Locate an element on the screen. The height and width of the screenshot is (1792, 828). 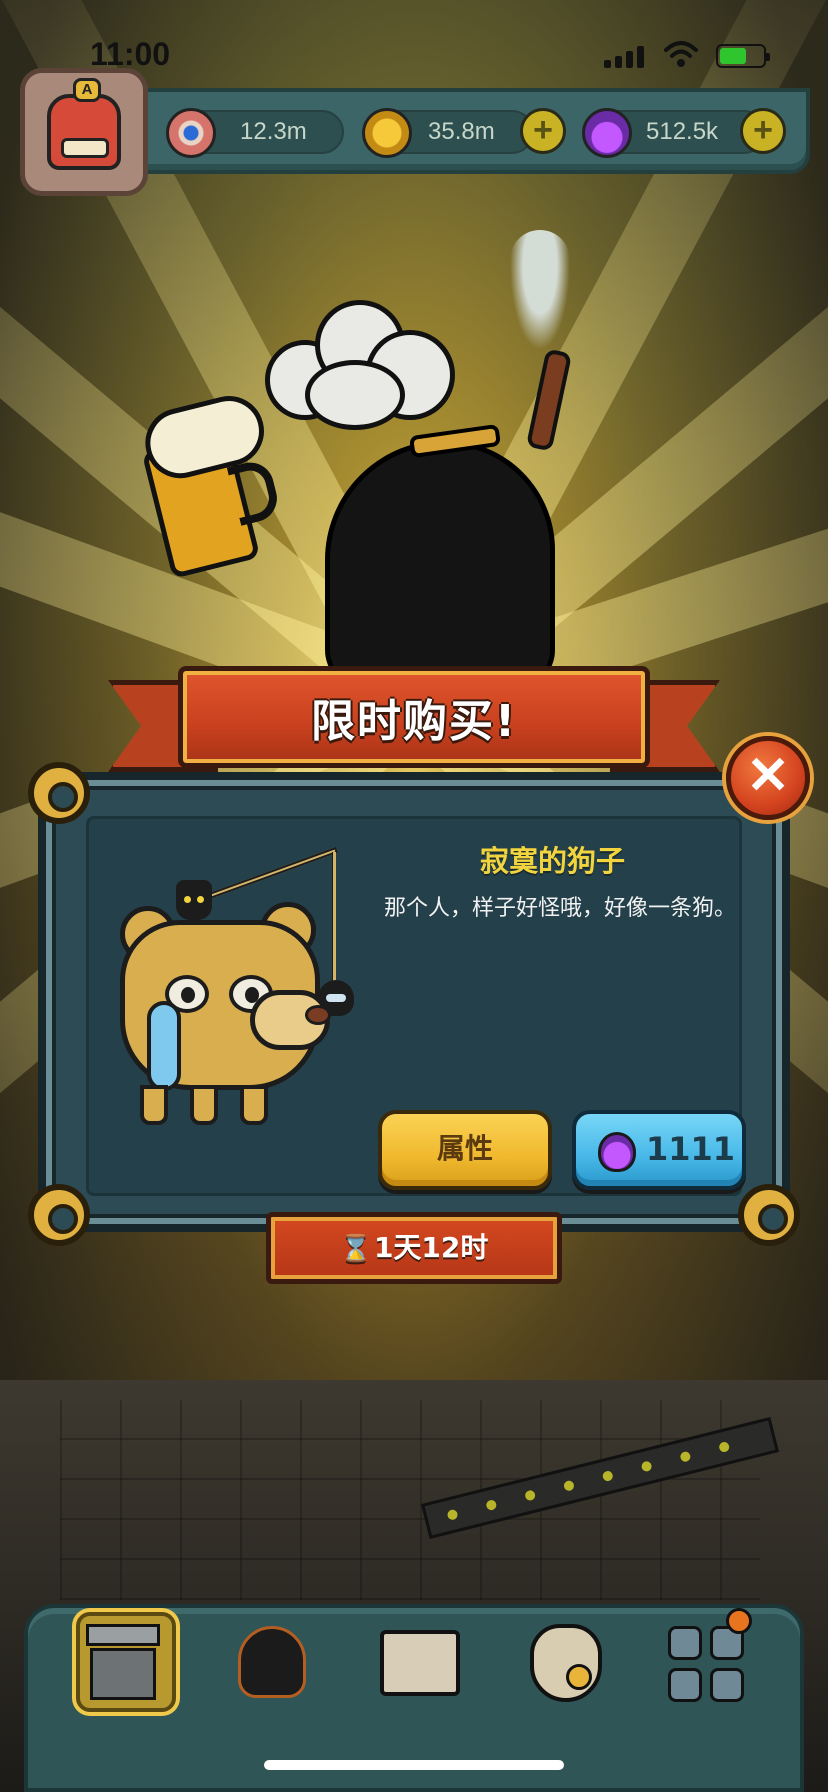
book-icon is located at coordinates (420, 1663).